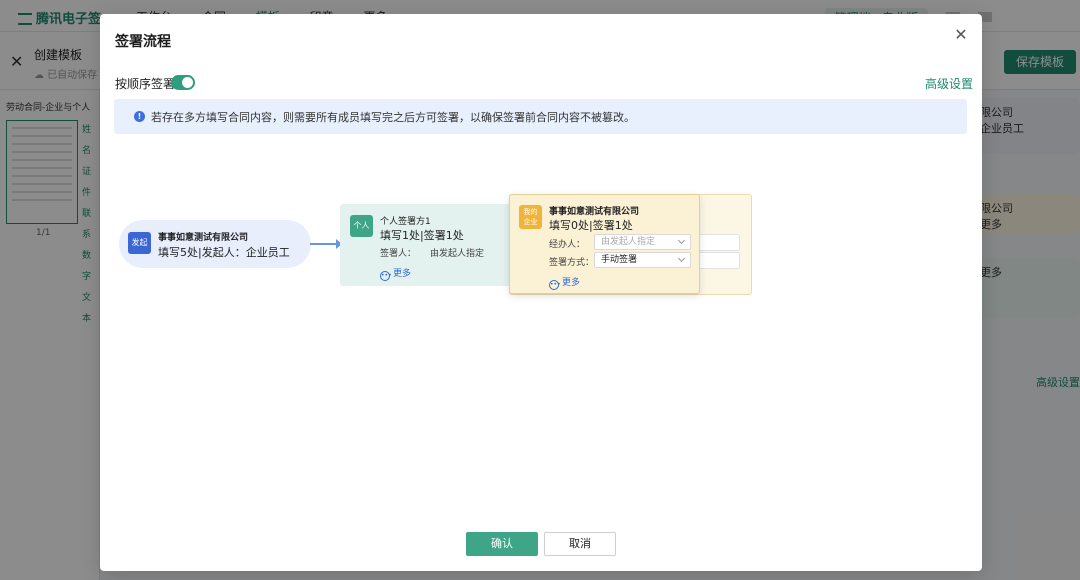 The height and width of the screenshot is (580, 1080). I want to click on enterprise-badge: 我的 企业, so click(530, 217).